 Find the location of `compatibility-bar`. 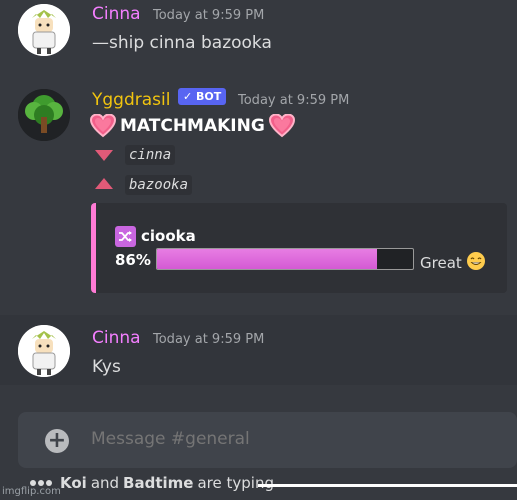

compatibility-bar is located at coordinates (285, 259).